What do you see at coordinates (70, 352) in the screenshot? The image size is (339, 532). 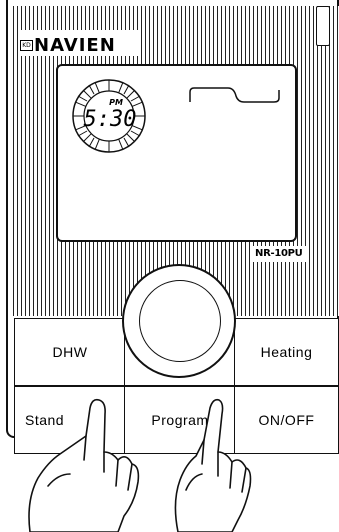 I see `dhw-button: DHW` at bounding box center [70, 352].